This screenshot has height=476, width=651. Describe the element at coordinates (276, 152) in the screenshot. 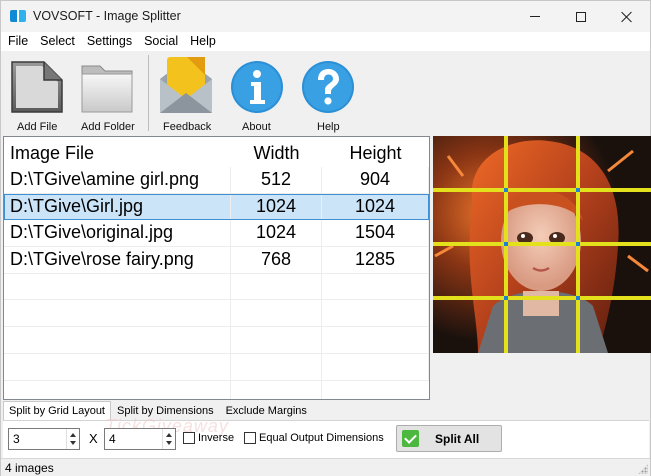

I see `header-width: Width` at that location.